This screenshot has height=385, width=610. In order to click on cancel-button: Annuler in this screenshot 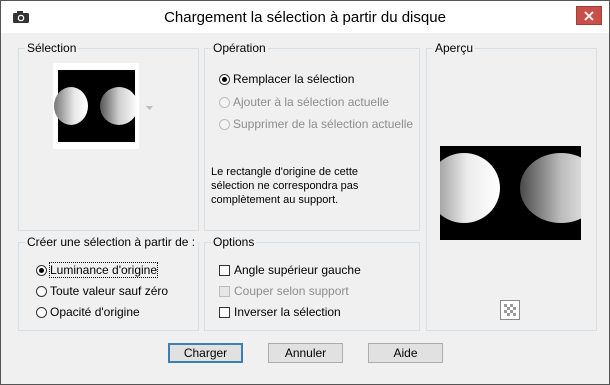, I will do `click(305, 353)`.